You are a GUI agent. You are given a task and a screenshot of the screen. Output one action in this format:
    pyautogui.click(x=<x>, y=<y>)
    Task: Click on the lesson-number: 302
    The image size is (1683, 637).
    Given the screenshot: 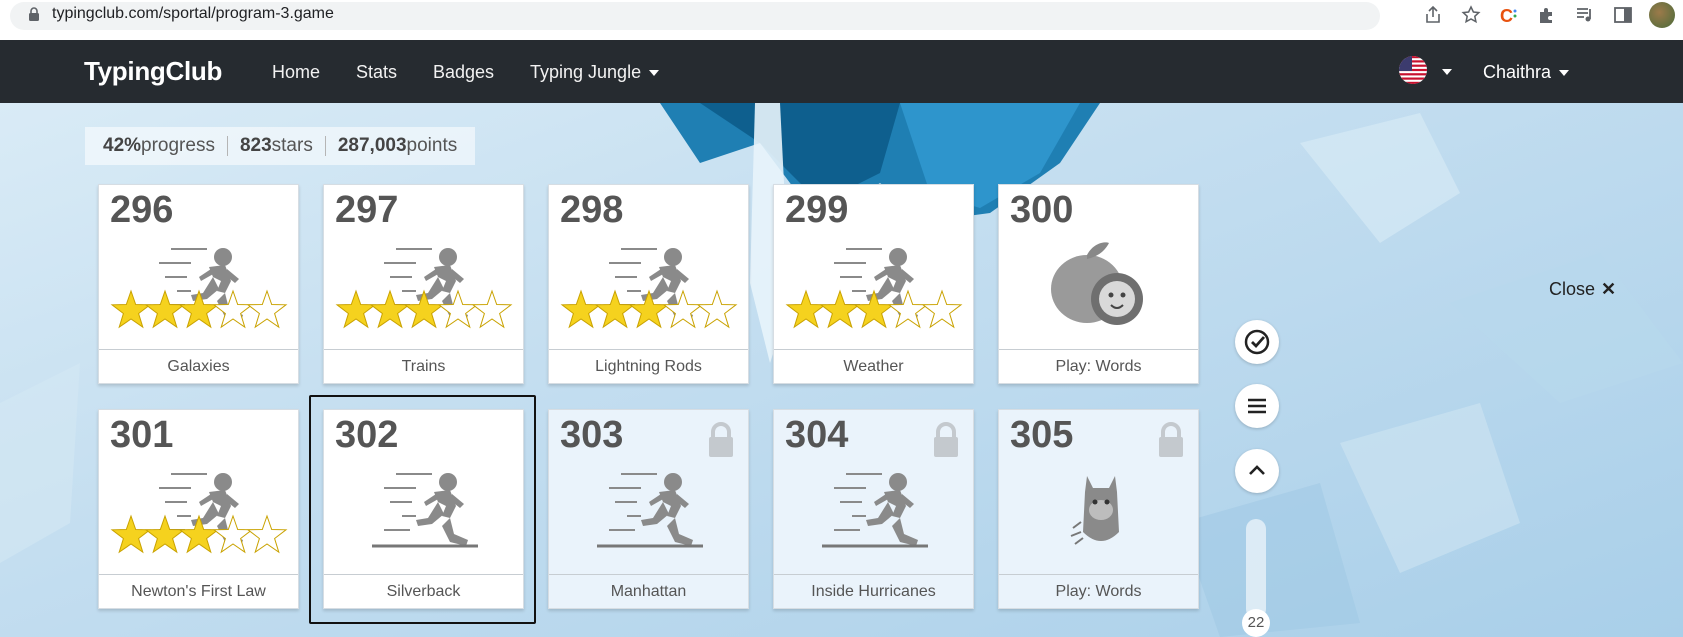 What is the action you would take?
    pyautogui.click(x=367, y=435)
    